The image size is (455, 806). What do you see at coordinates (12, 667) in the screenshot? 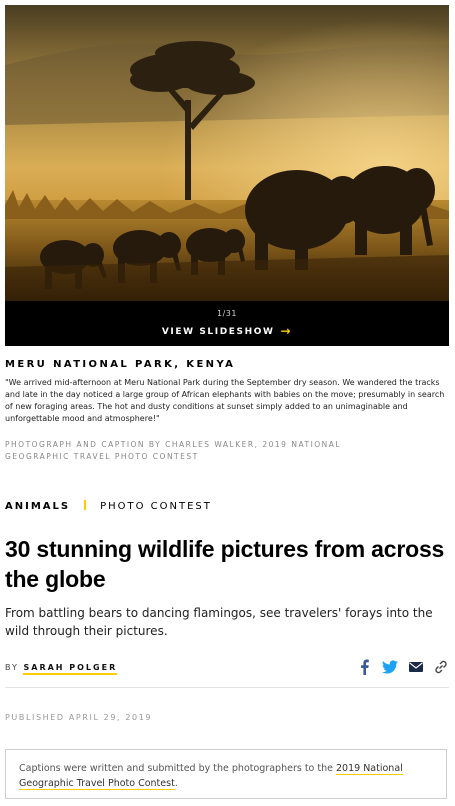
I see `byline-prefix: BY` at bounding box center [12, 667].